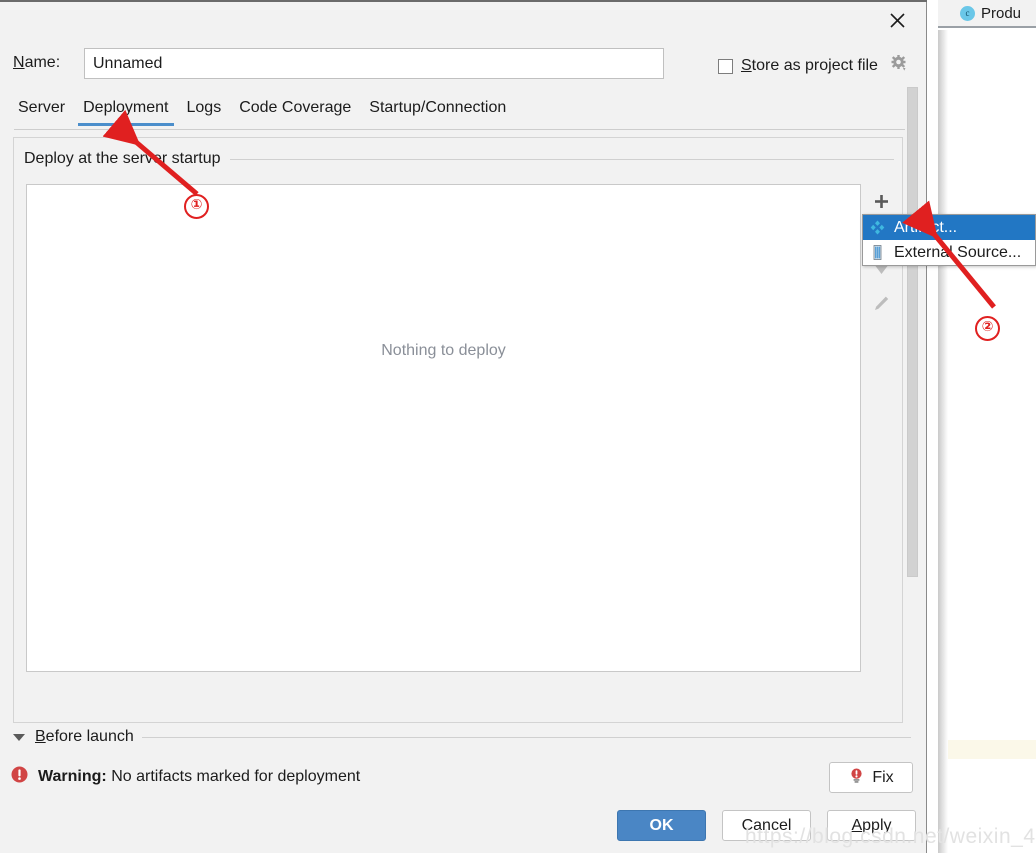 The width and height of the screenshot is (1036, 853). What do you see at coordinates (236, 776) in the screenshot?
I see `warning-message: No artifacts marked for deployment` at bounding box center [236, 776].